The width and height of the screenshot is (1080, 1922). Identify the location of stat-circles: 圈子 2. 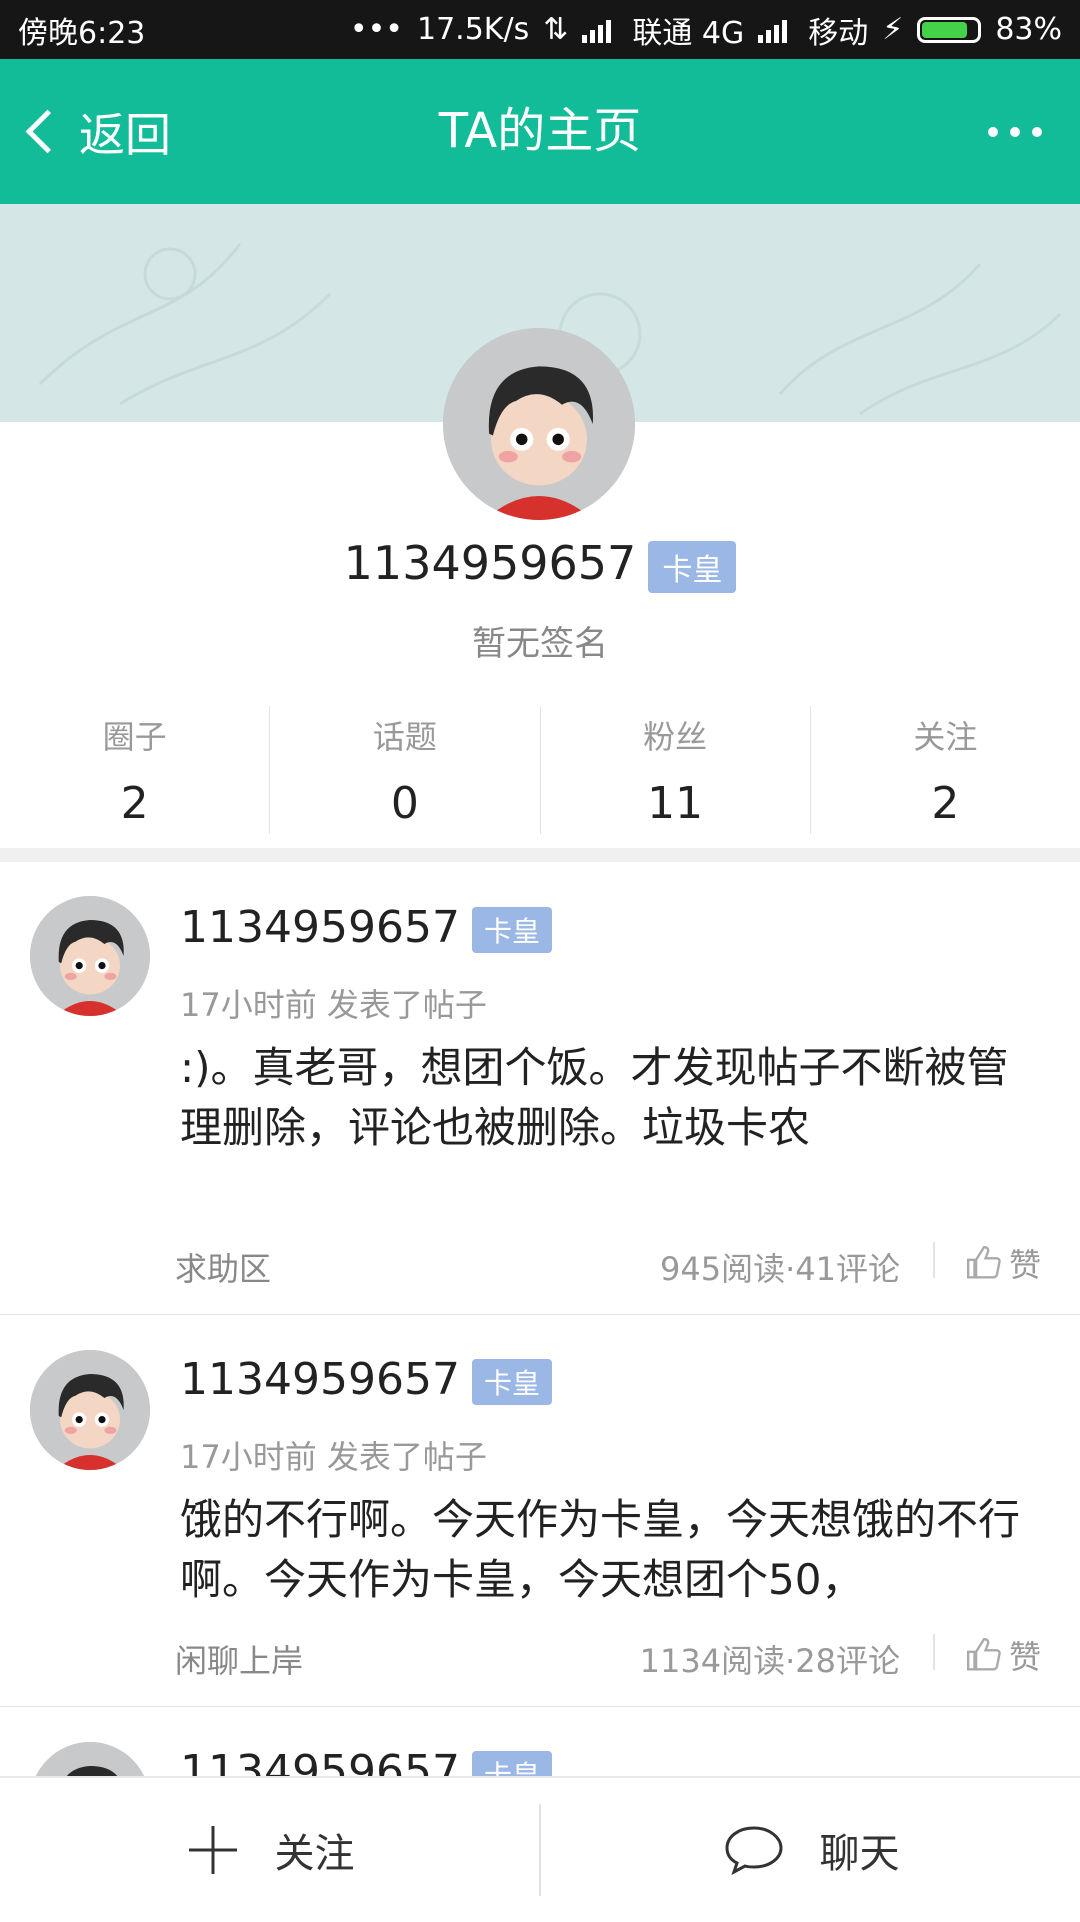
(135, 770).